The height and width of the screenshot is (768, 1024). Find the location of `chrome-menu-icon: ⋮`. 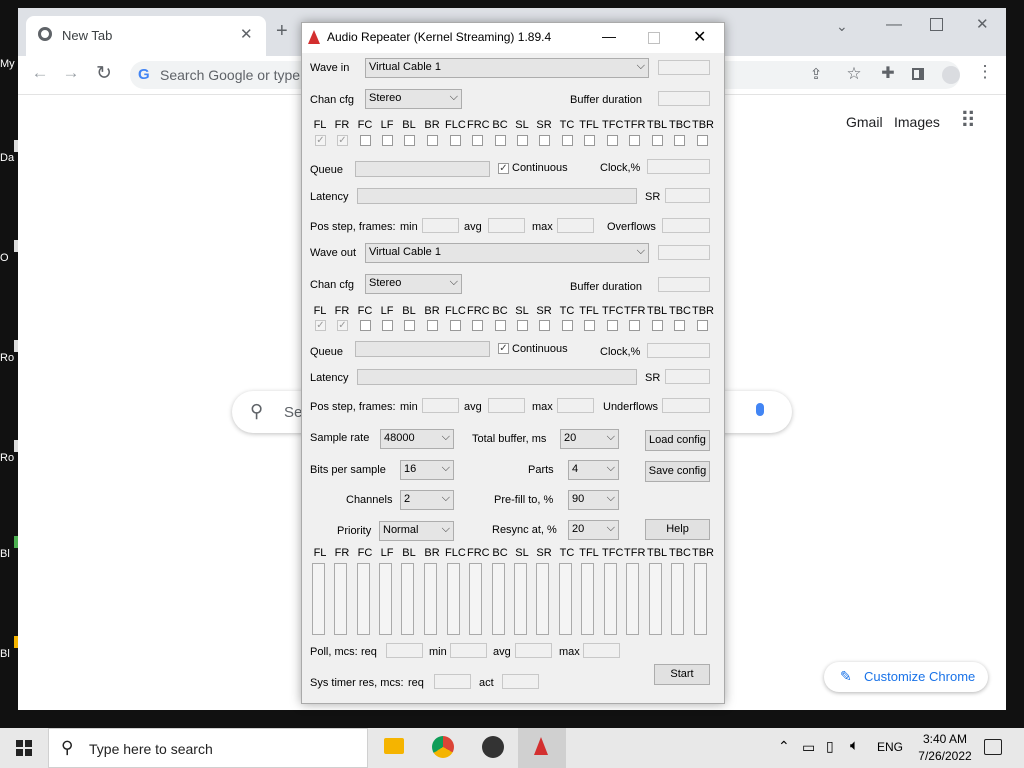

chrome-menu-icon: ⋮ is located at coordinates (985, 72).